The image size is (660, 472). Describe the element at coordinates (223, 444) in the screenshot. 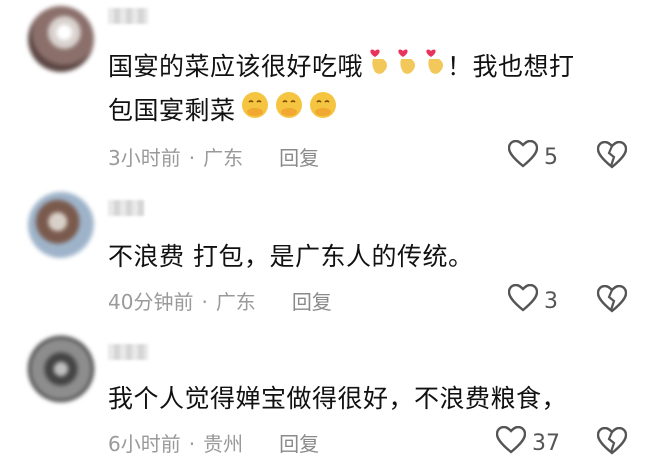

I see `comment-location: 贵州` at that location.